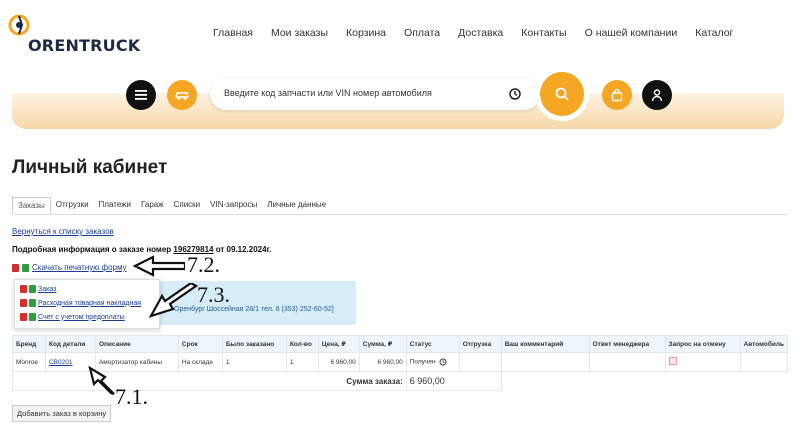 The width and height of the screenshot is (800, 431). I want to click on column-header: Описание, so click(136, 344).